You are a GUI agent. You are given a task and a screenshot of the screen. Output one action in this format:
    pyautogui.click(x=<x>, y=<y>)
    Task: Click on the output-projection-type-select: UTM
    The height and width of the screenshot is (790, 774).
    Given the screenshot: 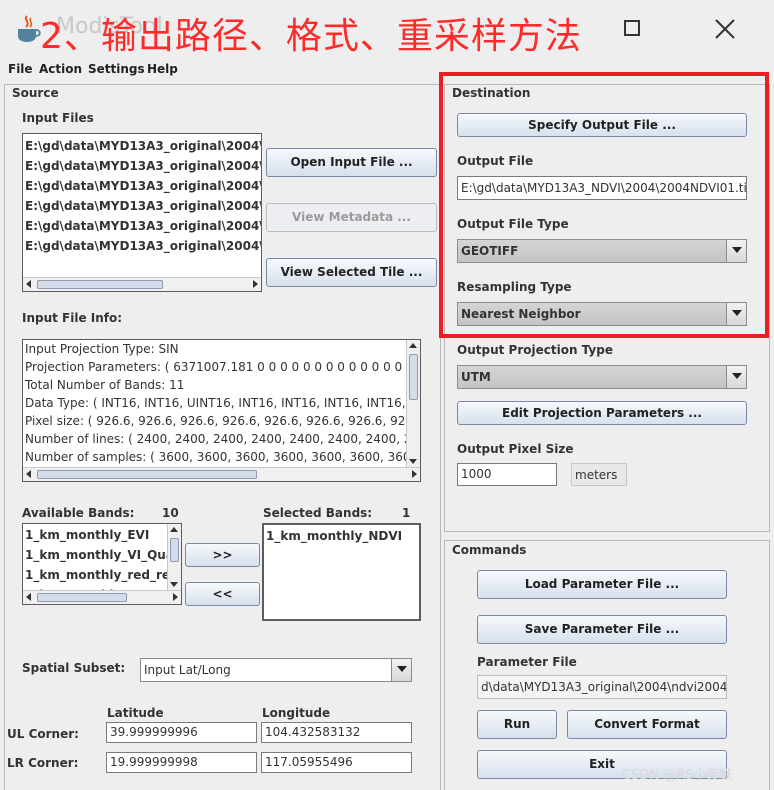 What is the action you would take?
    pyautogui.click(x=602, y=377)
    